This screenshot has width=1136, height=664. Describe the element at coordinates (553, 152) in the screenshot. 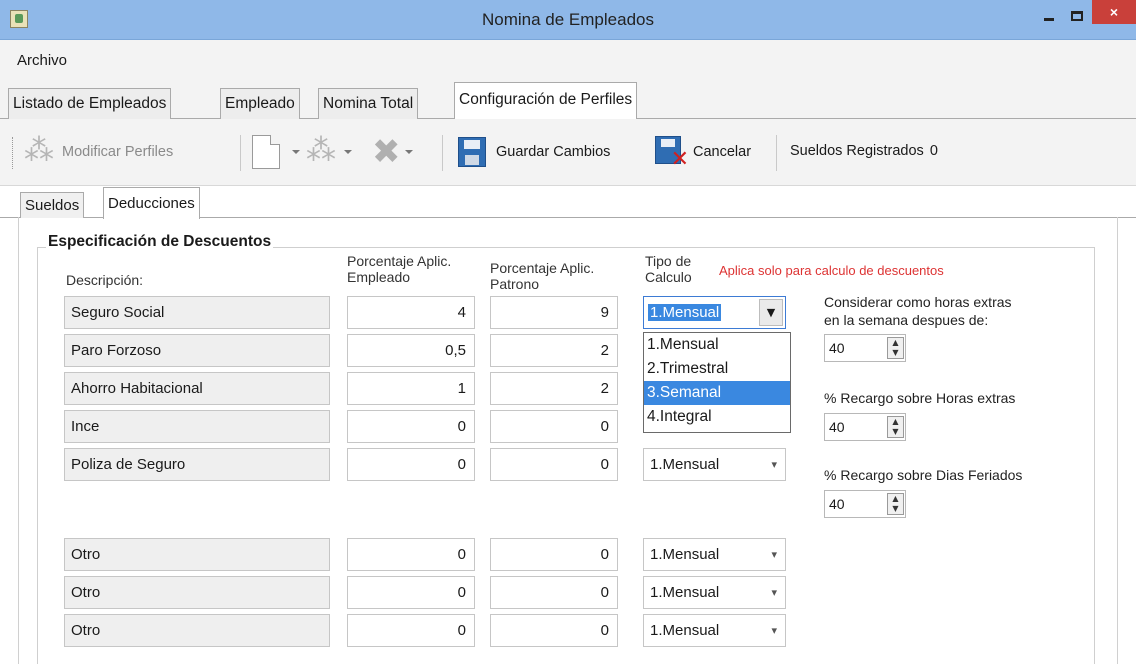

I see `save-changes-label: Guardar Cambios` at that location.